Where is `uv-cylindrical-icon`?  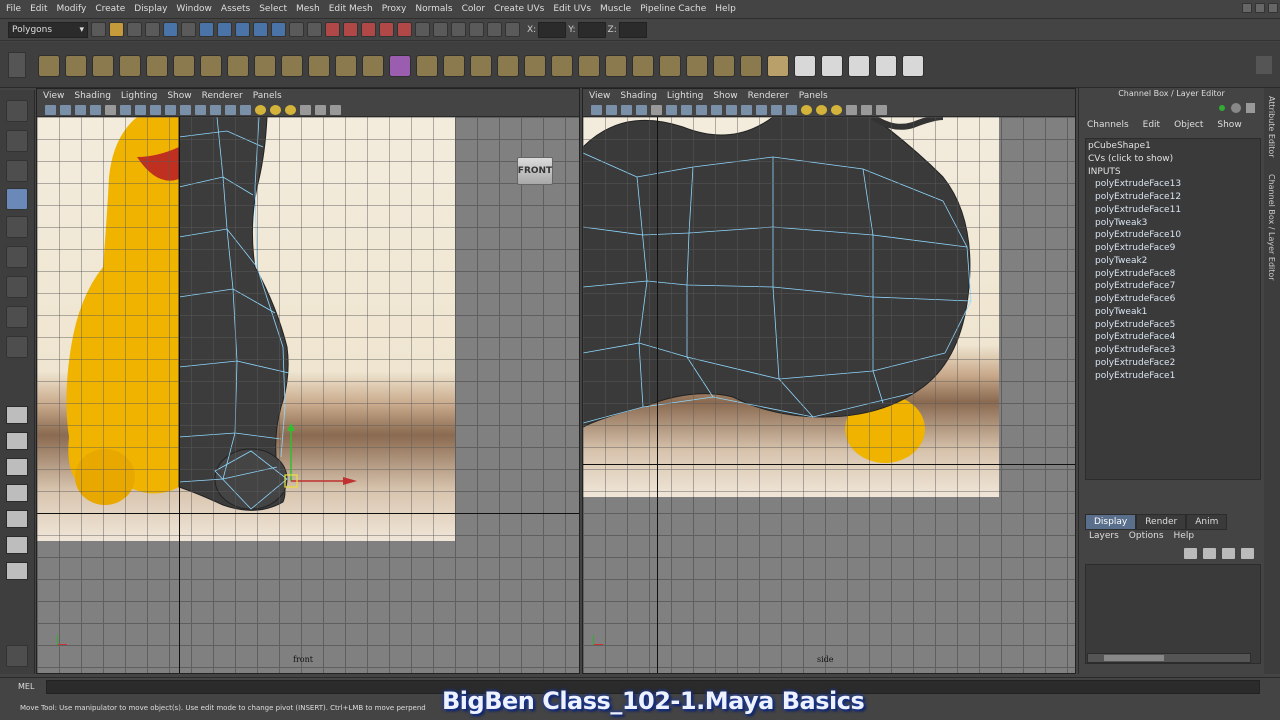 uv-cylindrical-icon is located at coordinates (832, 66).